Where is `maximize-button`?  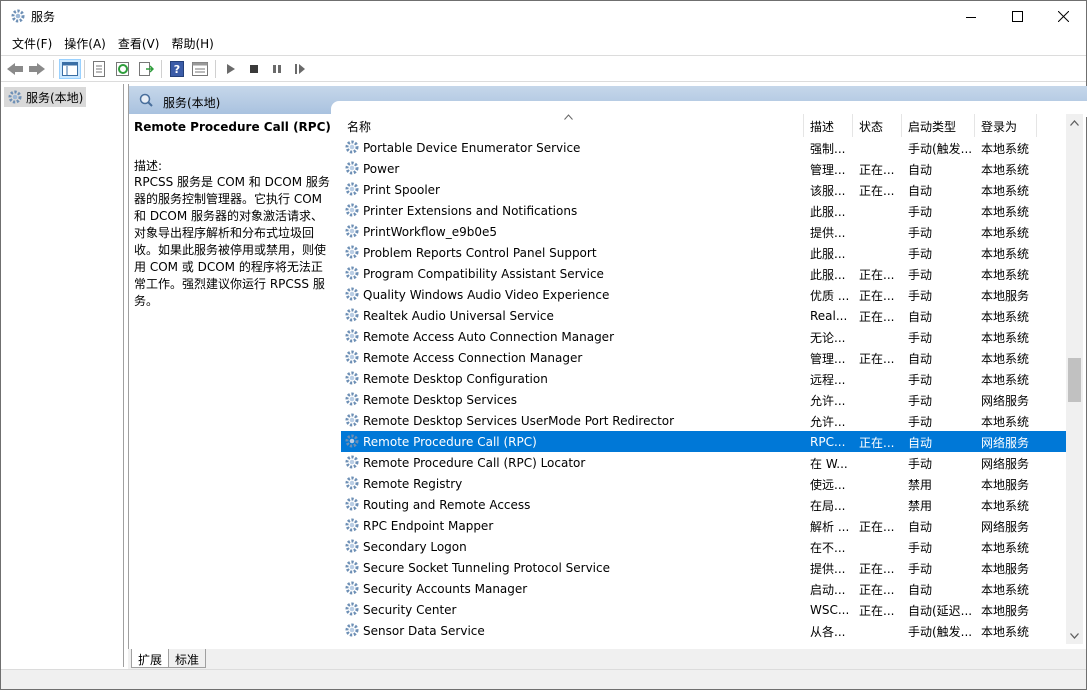
maximize-button is located at coordinates (1017, 16).